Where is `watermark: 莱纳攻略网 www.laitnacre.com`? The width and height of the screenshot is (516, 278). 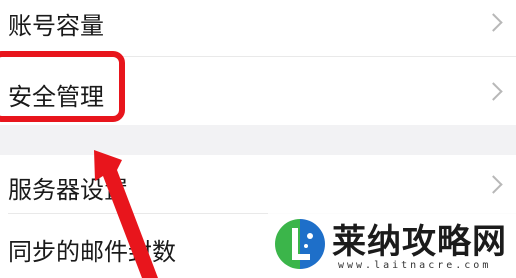
watermark: 莱纳攻略网 www.laitnacre.com is located at coordinates (392, 245).